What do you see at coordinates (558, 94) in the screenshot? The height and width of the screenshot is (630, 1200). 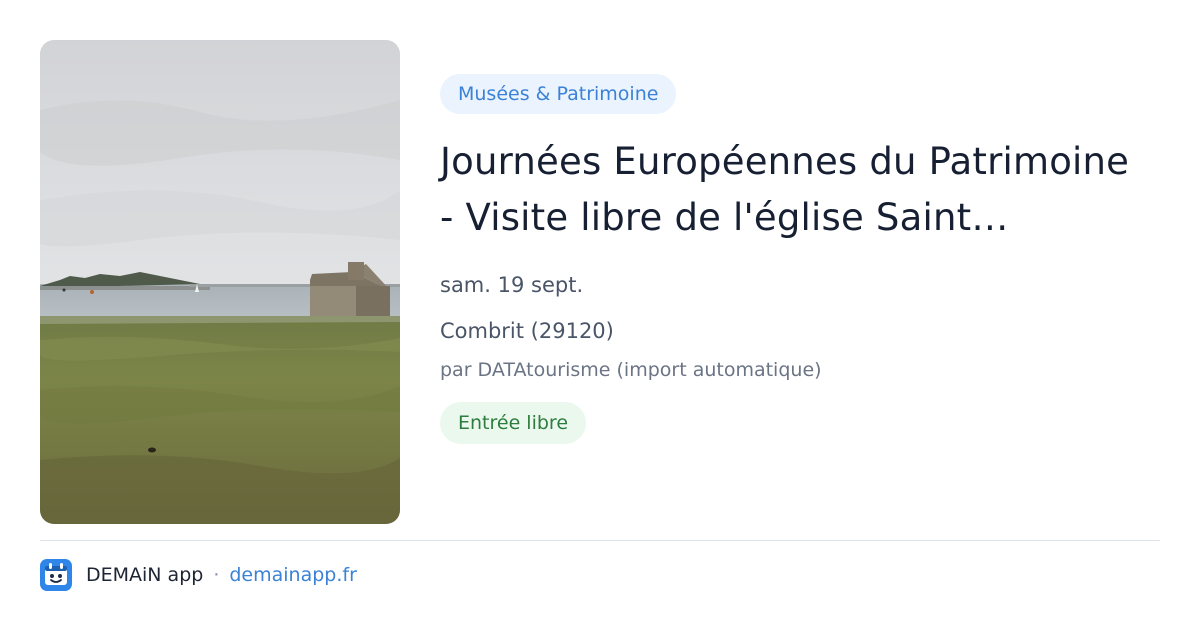 I see `category-badge: Musées & Patrimoine` at bounding box center [558, 94].